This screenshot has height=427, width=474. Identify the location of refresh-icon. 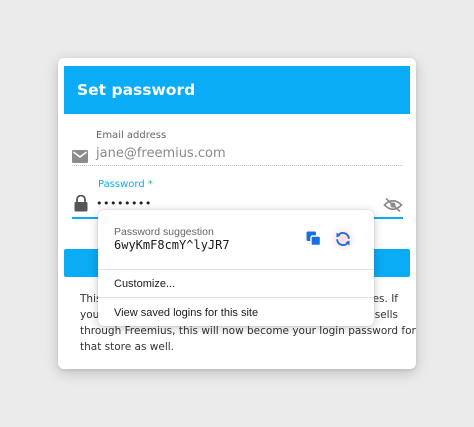
(343, 239).